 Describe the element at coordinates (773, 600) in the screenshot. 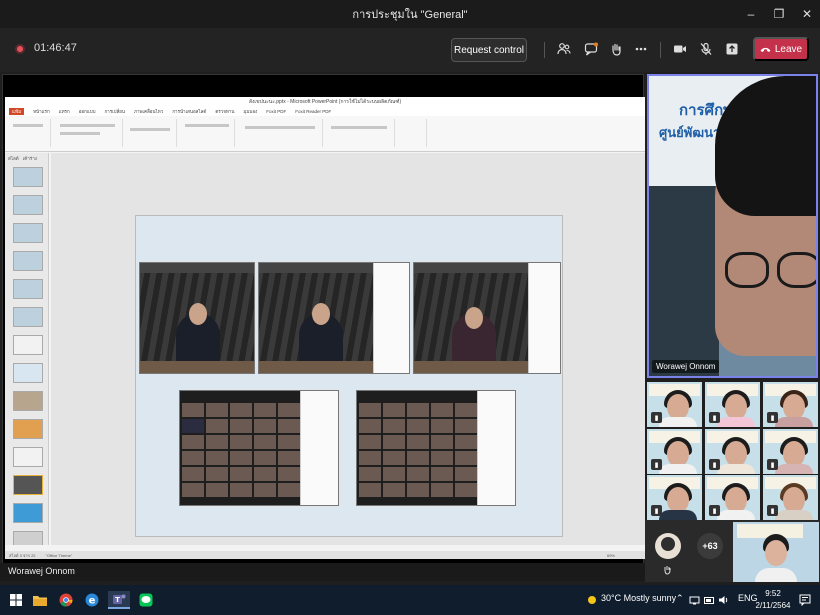

I see `system-clock: 9:52 2/11/2564` at that location.